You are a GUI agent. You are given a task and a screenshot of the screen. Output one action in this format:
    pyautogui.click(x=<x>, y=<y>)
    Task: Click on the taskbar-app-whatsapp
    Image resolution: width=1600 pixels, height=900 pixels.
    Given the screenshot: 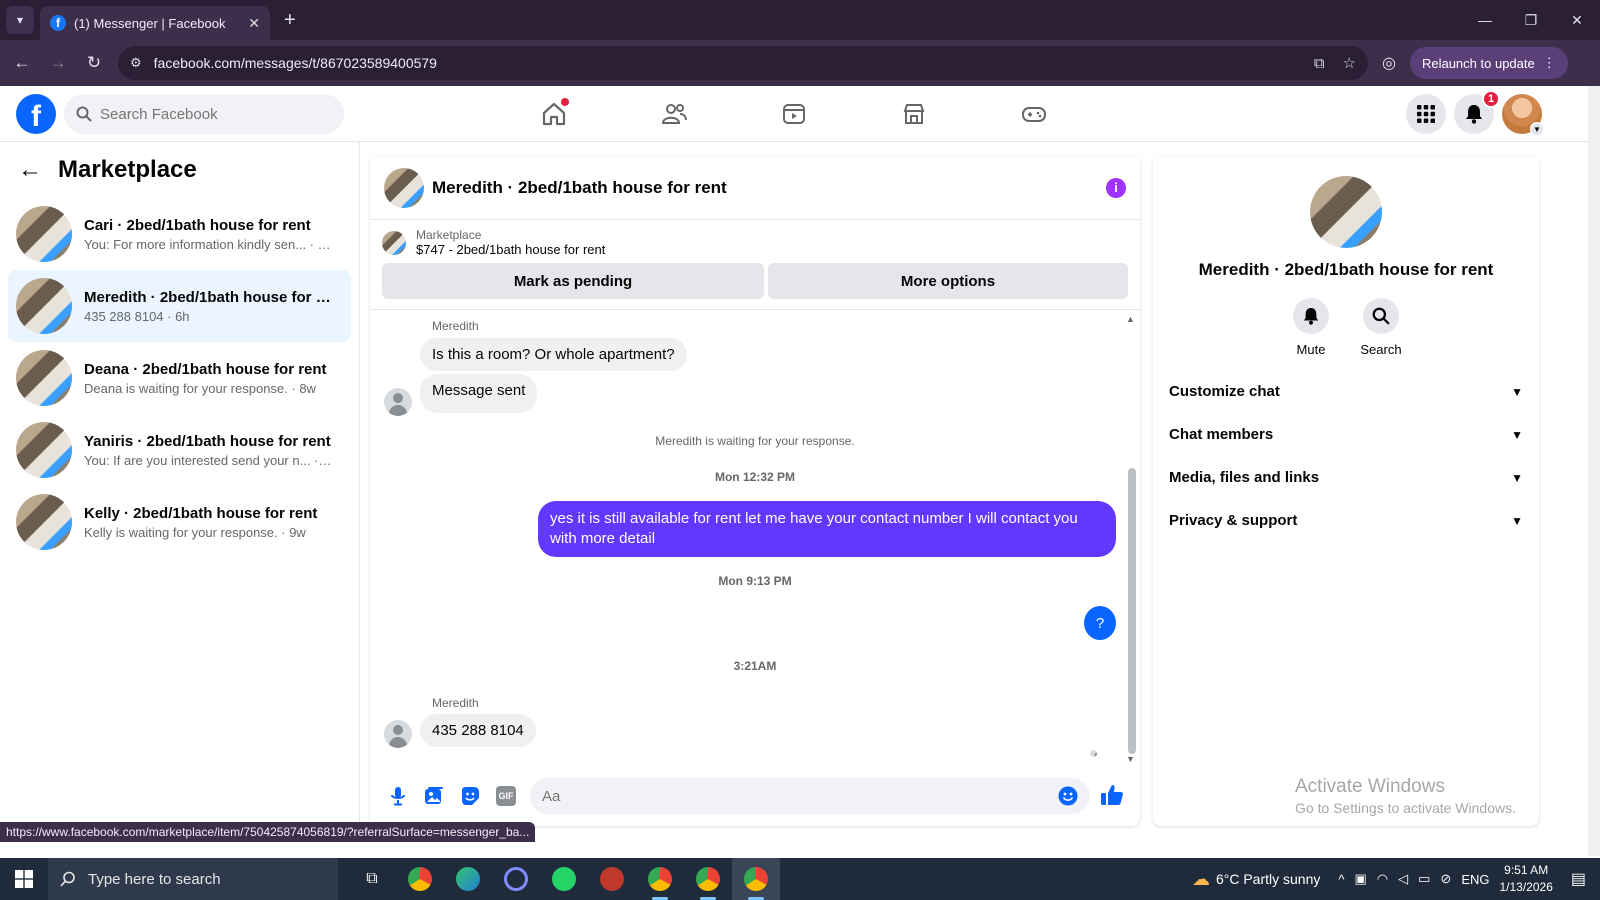 What is the action you would take?
    pyautogui.click(x=564, y=879)
    